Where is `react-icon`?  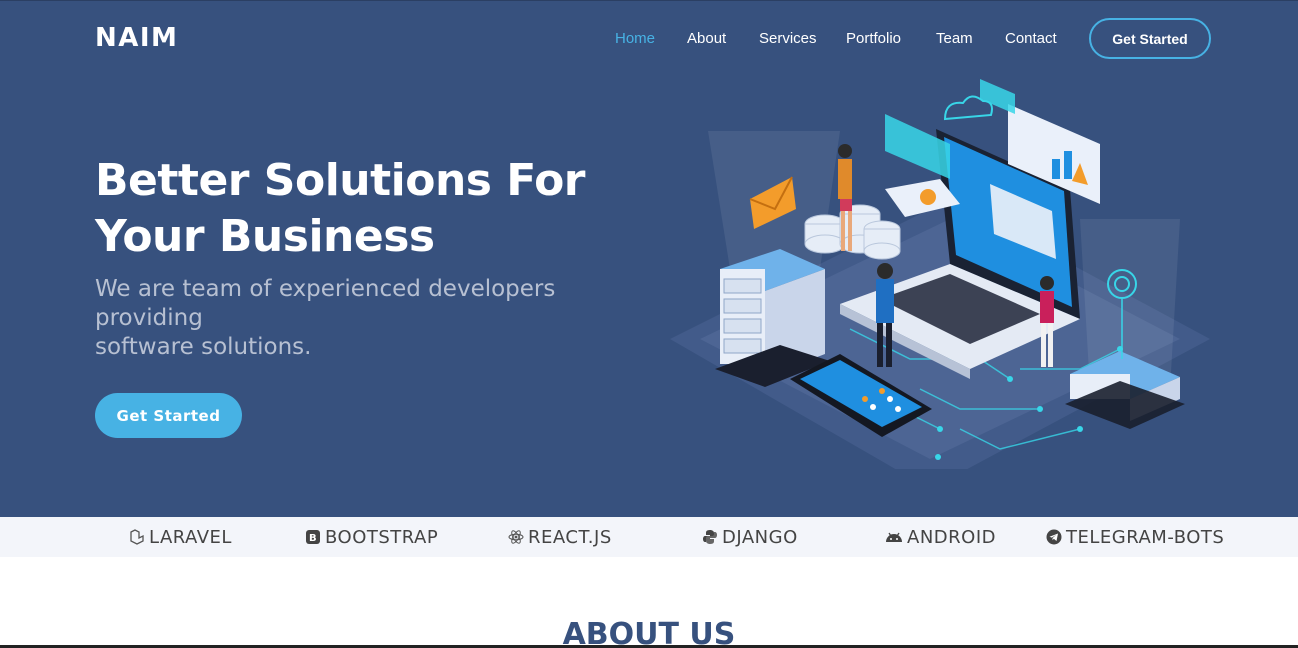
react-icon is located at coordinates (516, 537).